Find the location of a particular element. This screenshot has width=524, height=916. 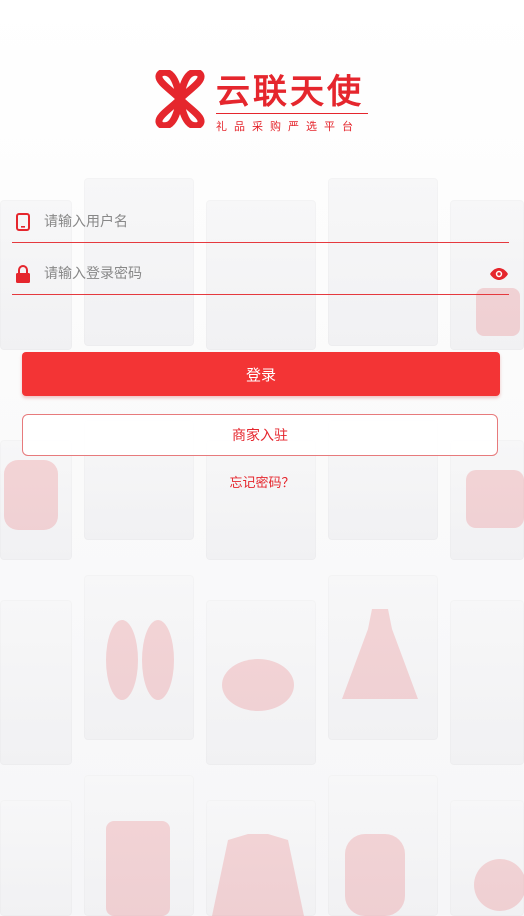

login-button: 登录 is located at coordinates (261, 374).